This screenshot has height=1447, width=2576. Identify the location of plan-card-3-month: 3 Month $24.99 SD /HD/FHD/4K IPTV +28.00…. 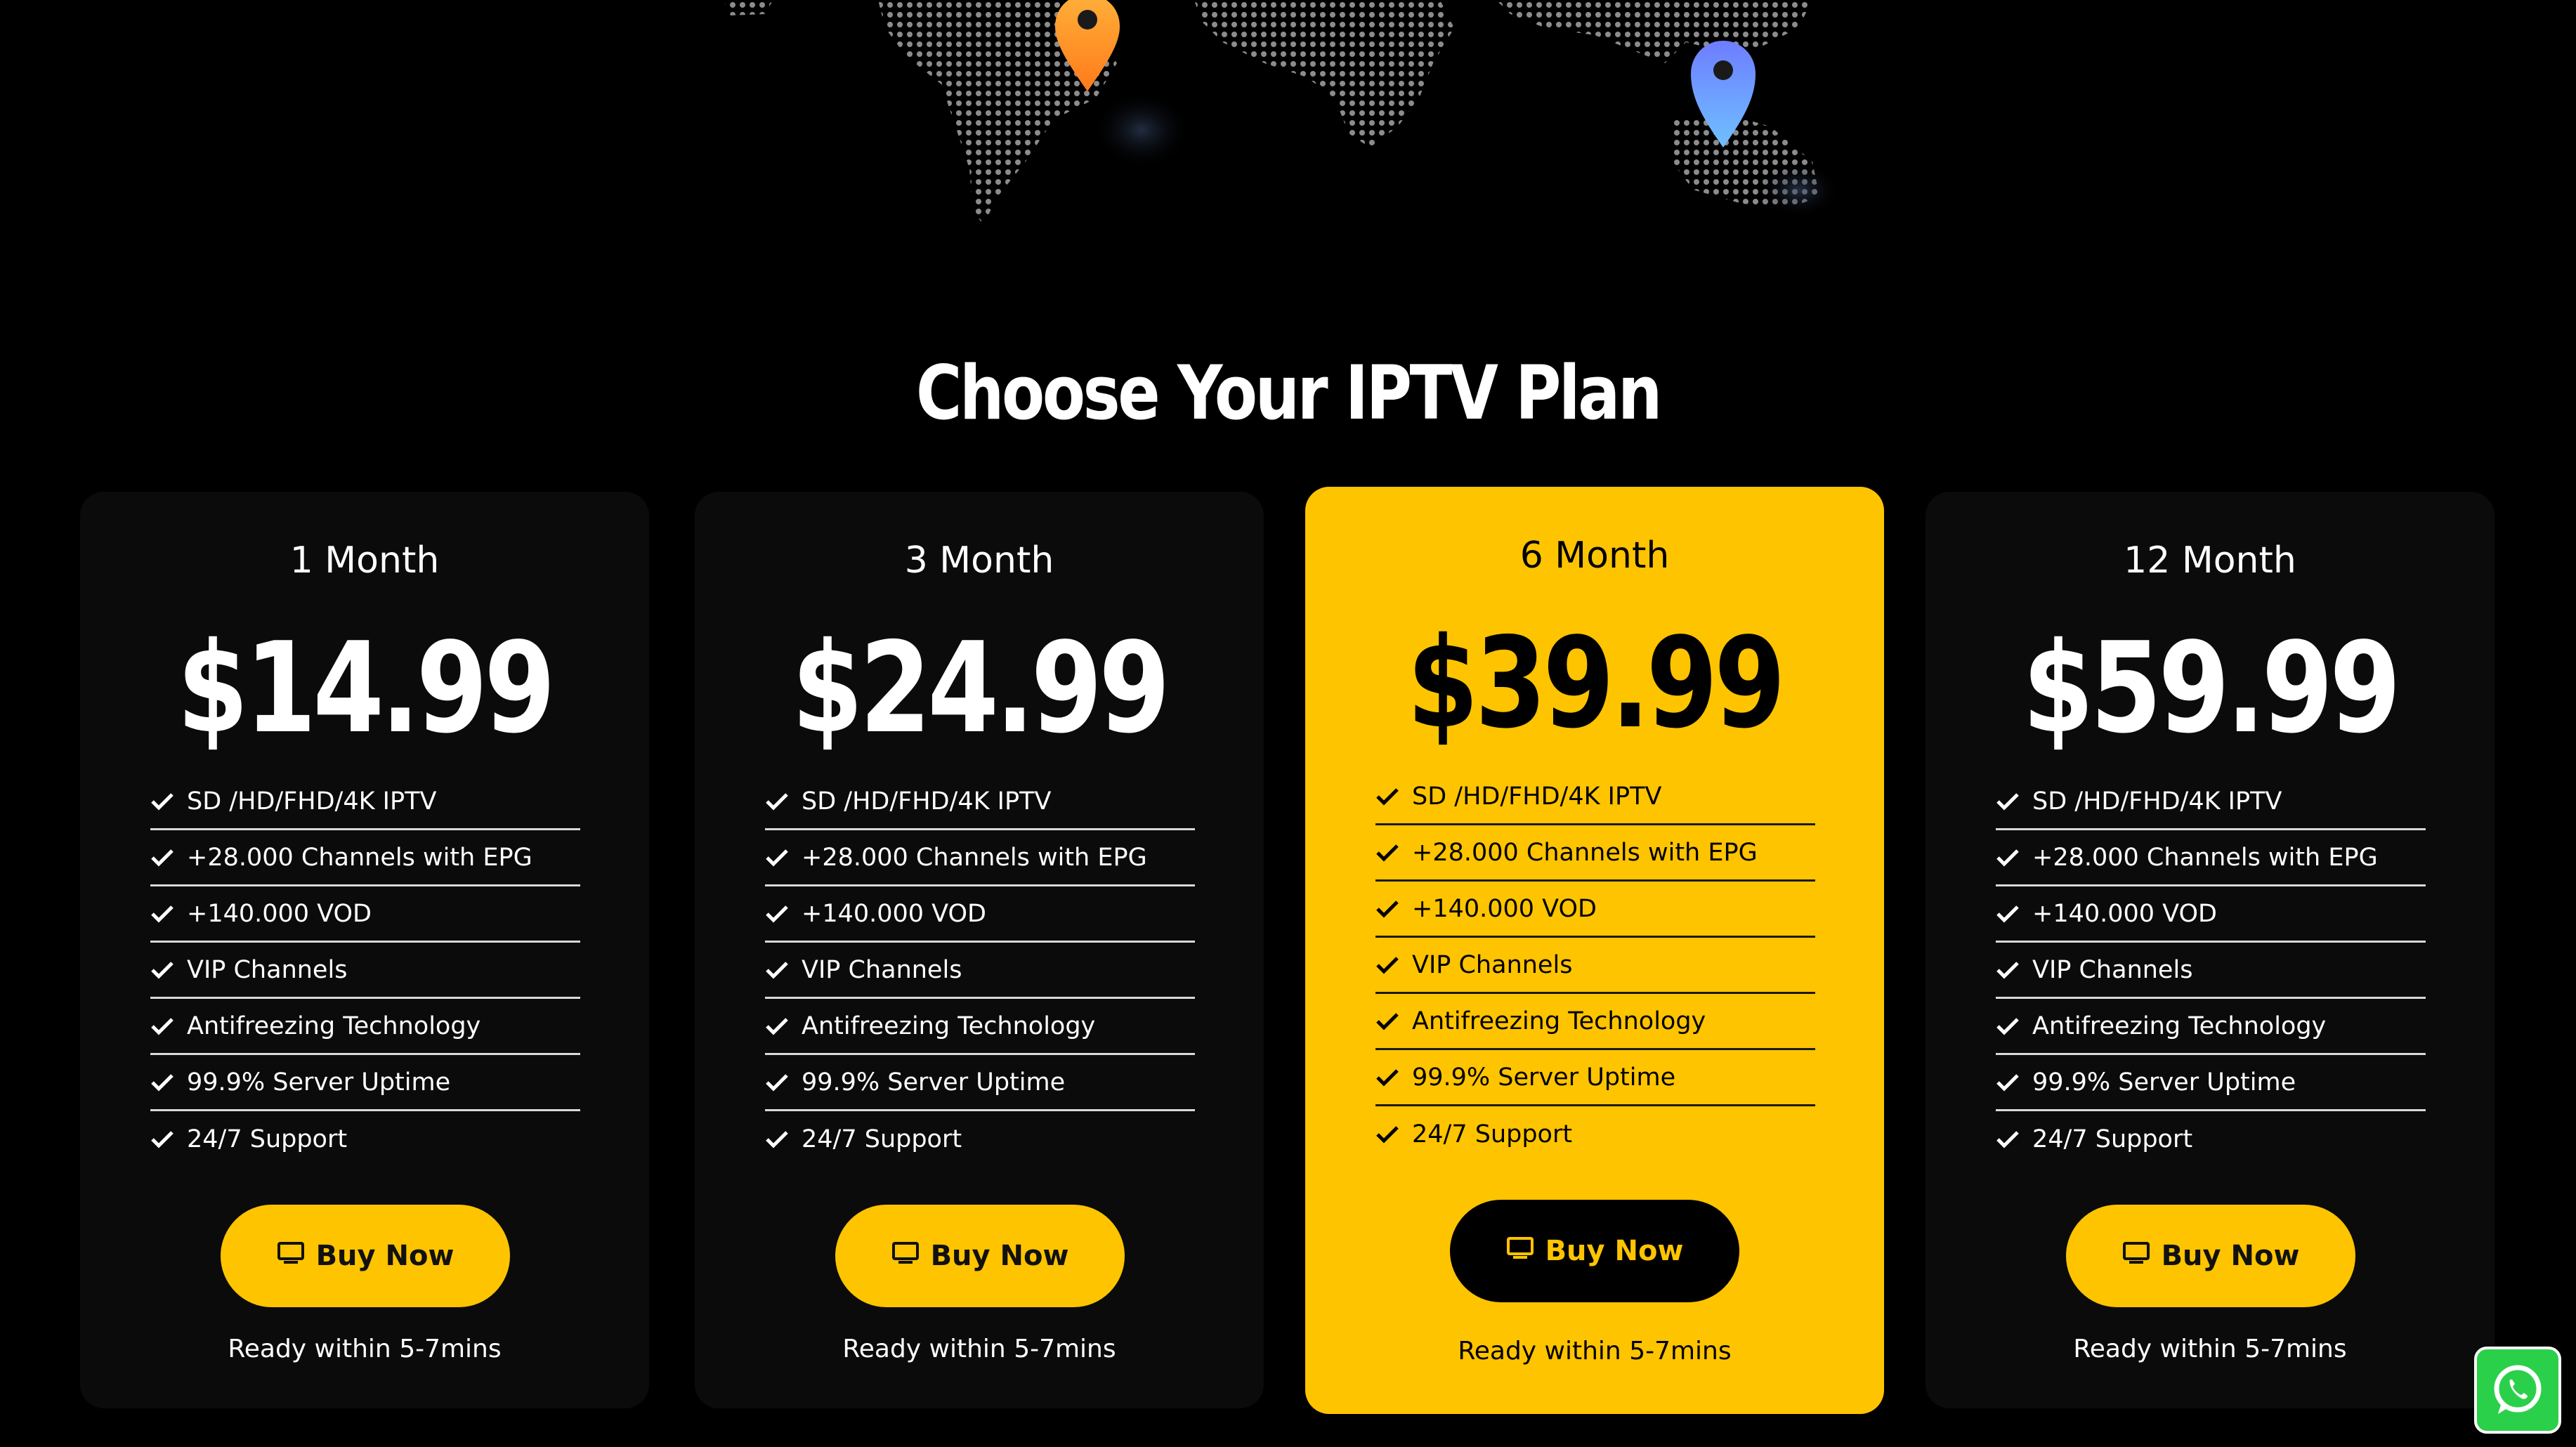
(979, 950).